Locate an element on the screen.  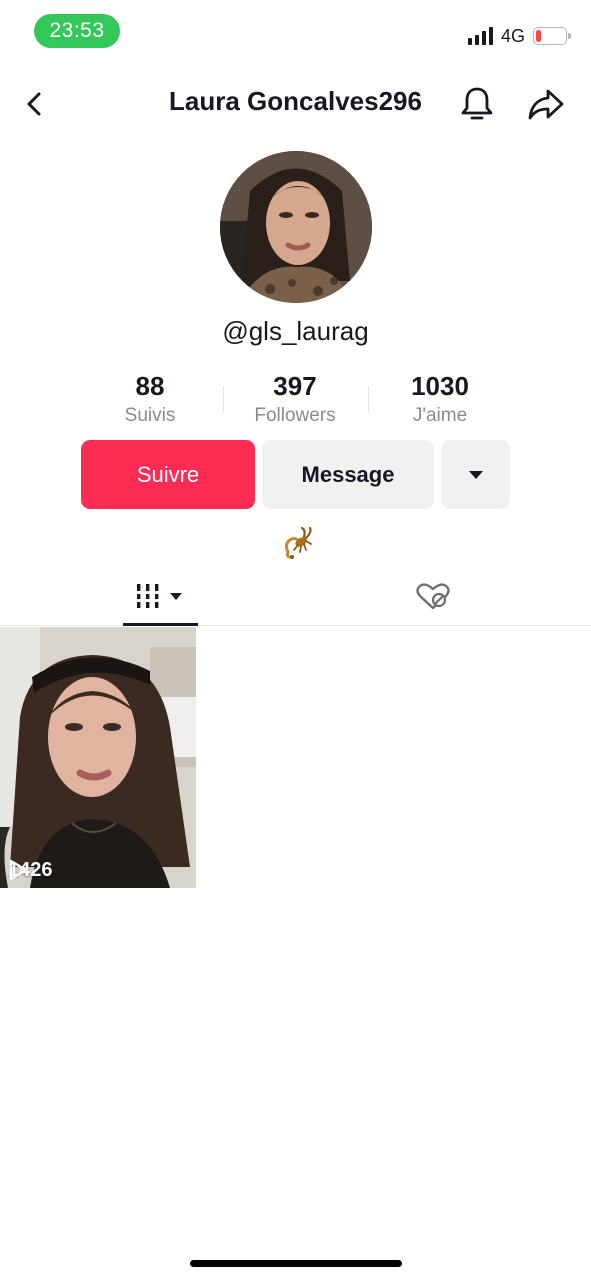
share-button is located at coordinates (546, 104).